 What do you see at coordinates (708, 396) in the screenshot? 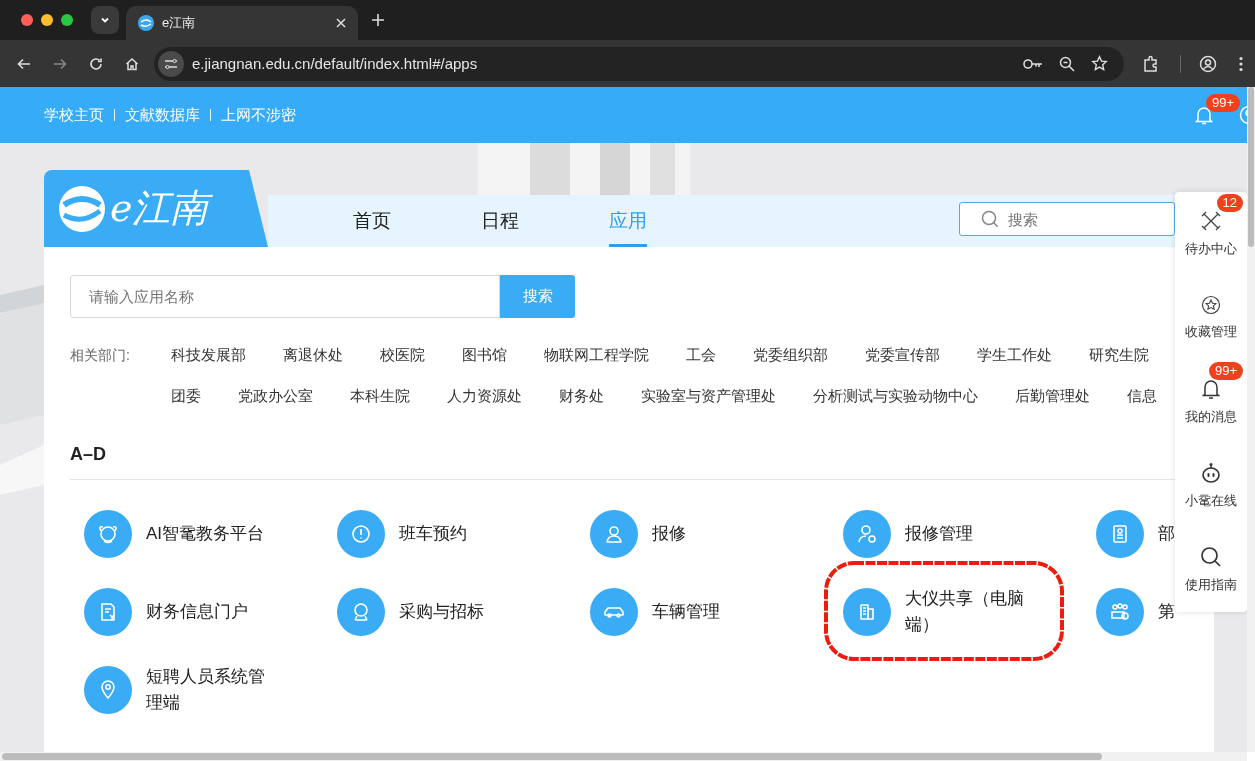
I see `department-link: 实验室与资产管理处` at bounding box center [708, 396].